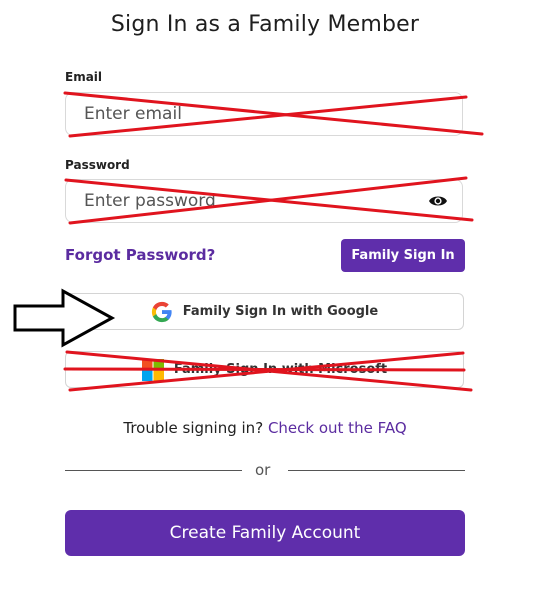  What do you see at coordinates (193, 428) in the screenshot?
I see `trouble-text: Trouble signing in?` at bounding box center [193, 428].